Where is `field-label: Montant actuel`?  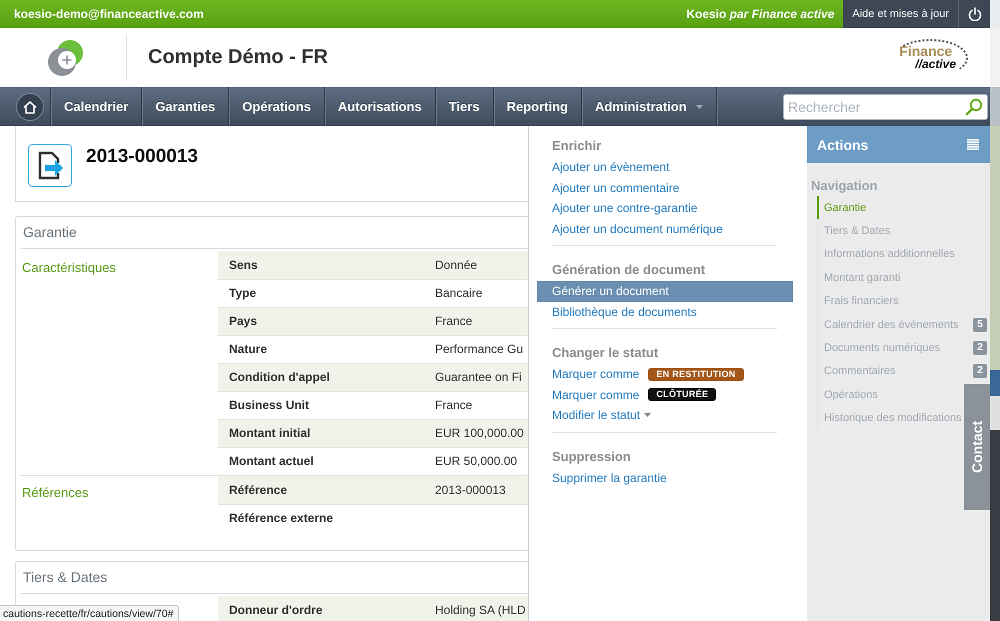
field-label: Montant actuel is located at coordinates (321, 461).